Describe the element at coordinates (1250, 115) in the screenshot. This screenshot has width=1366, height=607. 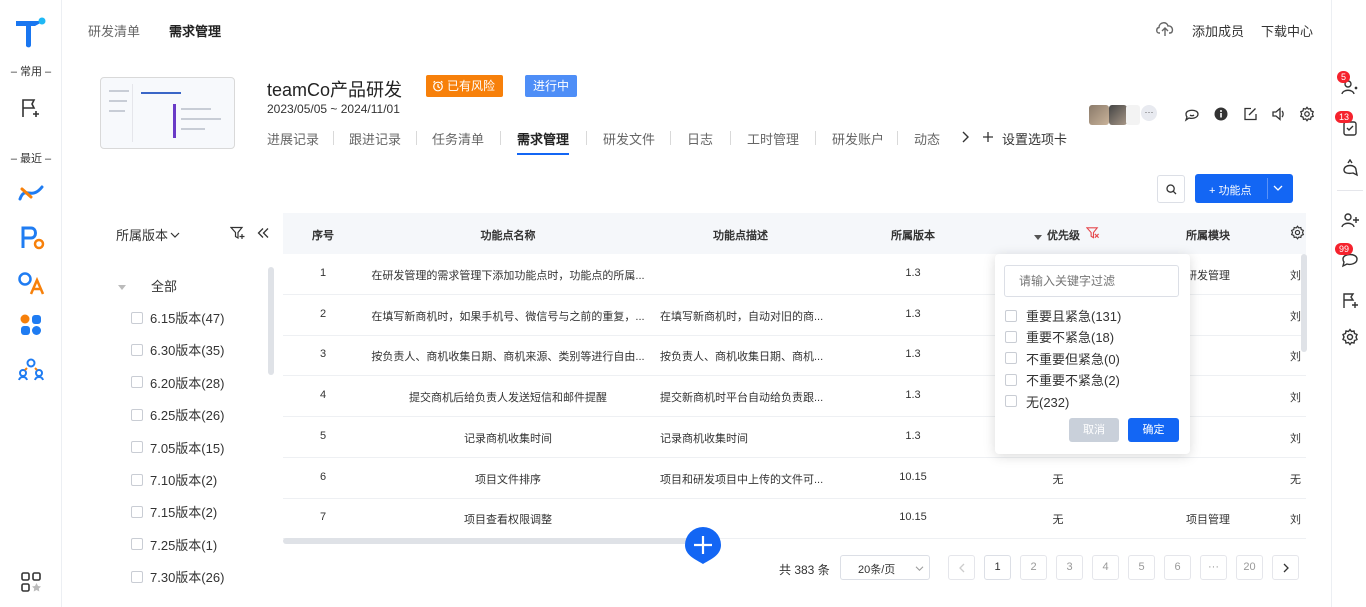
I see `edit-icon` at that location.